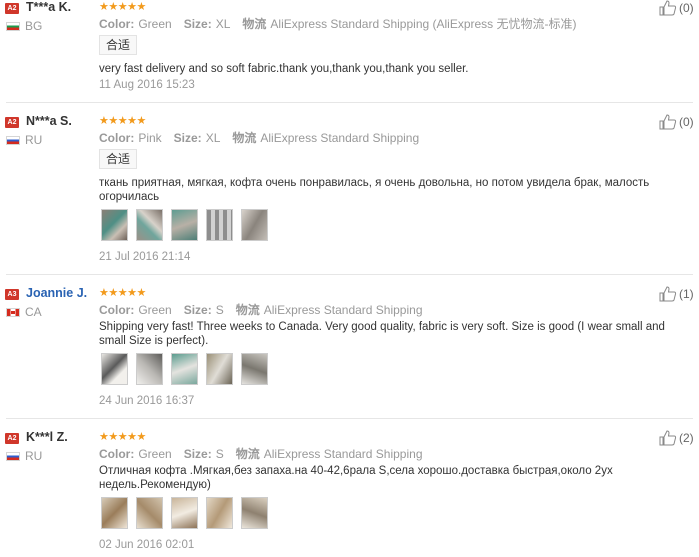  I want to click on review-date: 24 Jun 2016 16:37, so click(147, 401).